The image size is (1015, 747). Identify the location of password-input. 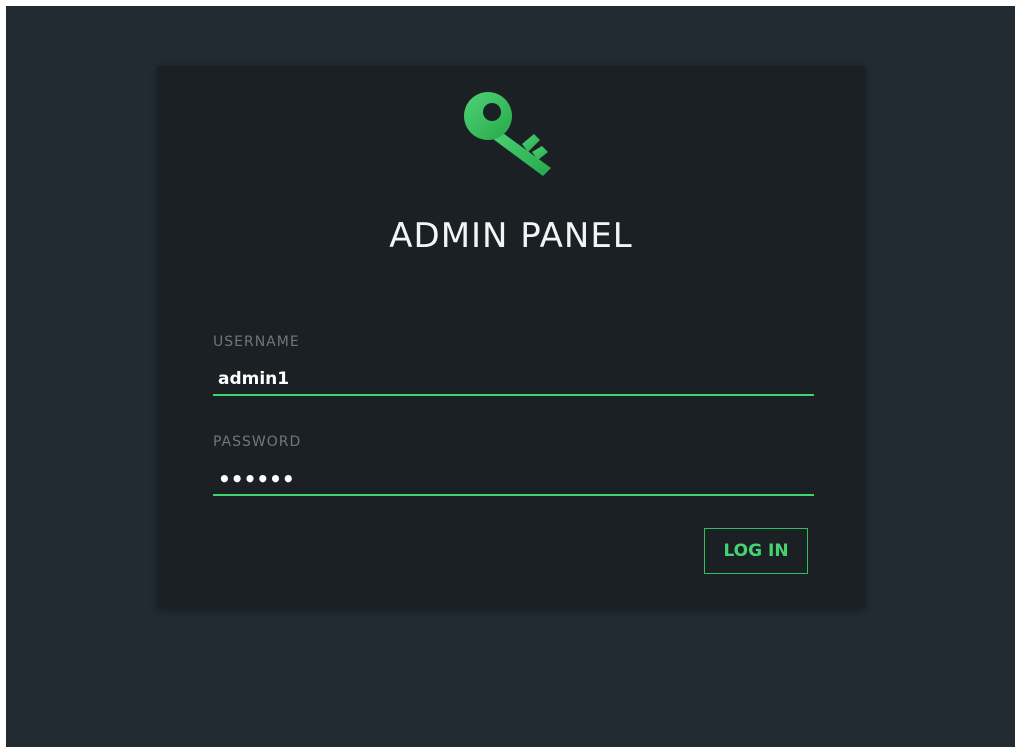
(513, 480).